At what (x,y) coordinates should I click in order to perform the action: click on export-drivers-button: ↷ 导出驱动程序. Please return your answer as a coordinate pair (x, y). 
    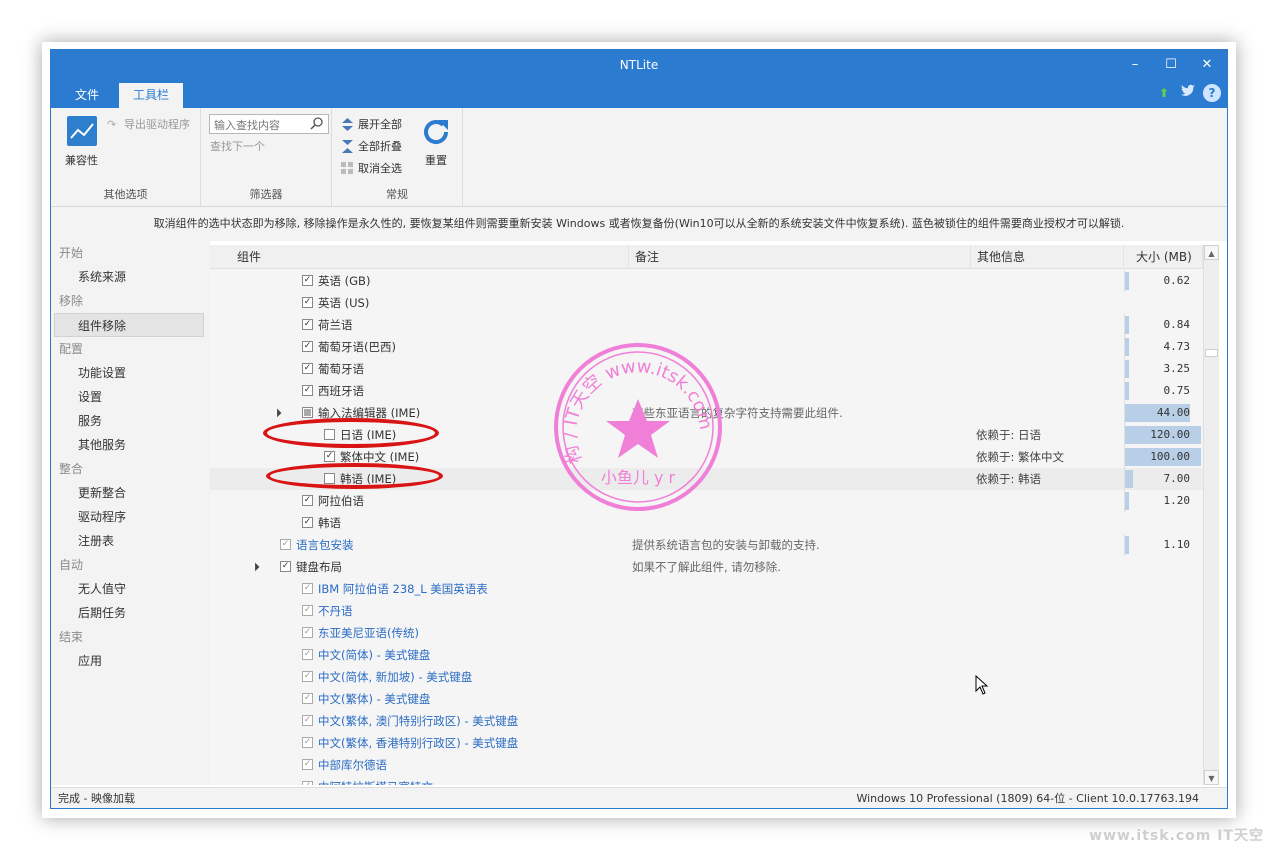
    Looking at the image, I should click on (148, 124).